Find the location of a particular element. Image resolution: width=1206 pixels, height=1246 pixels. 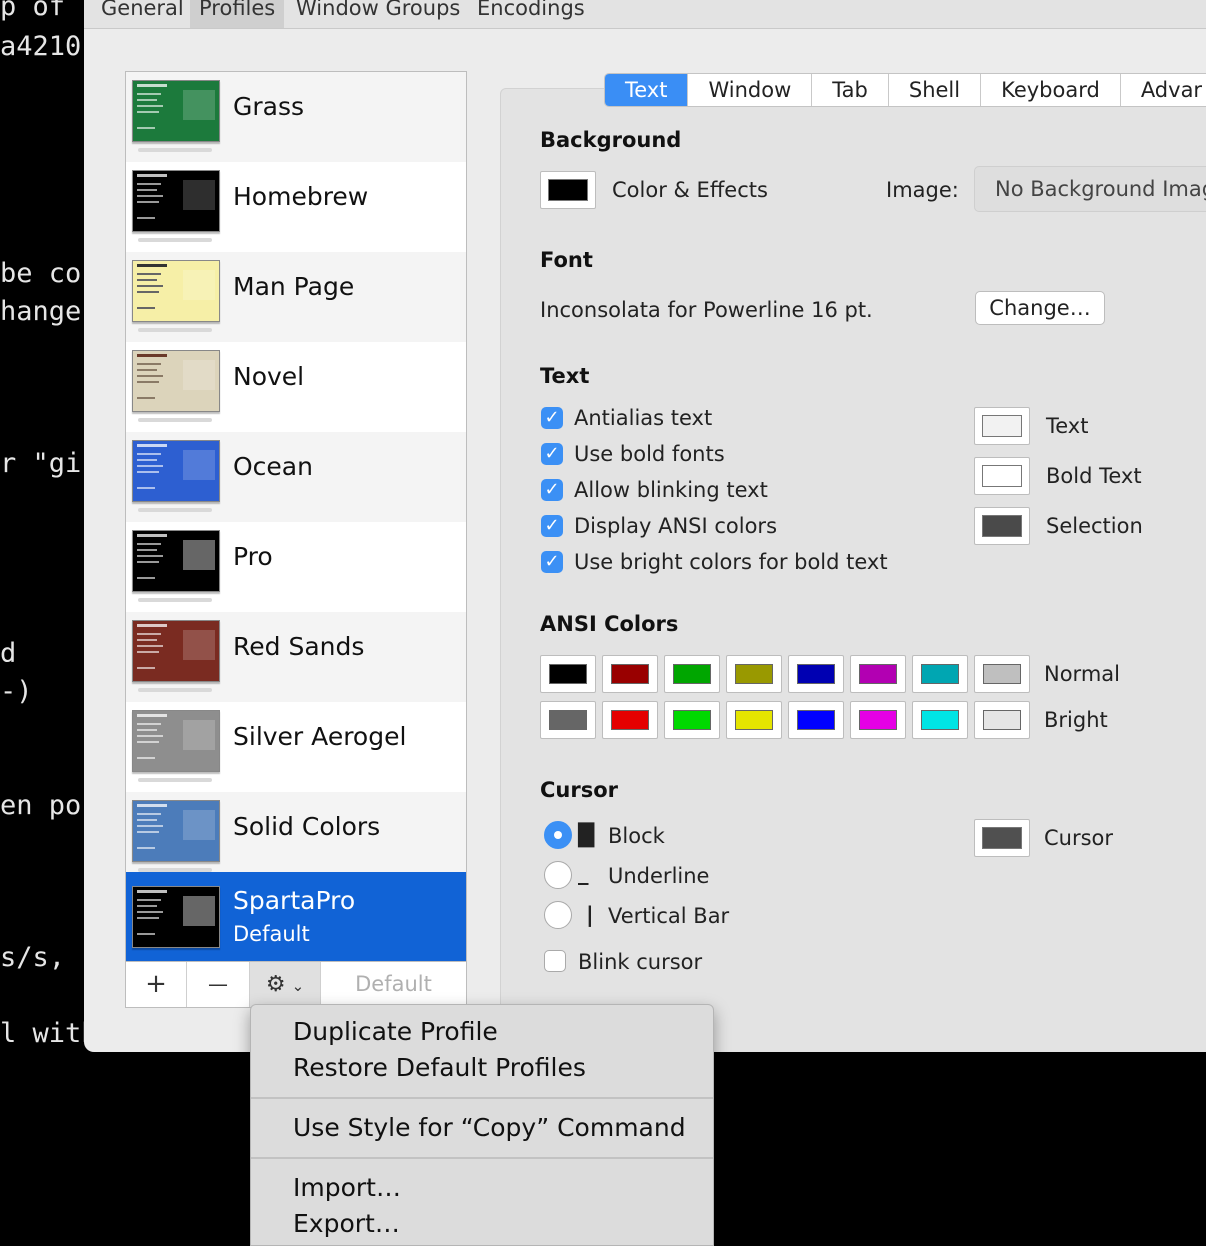

profile-list-bar: + — ⚙ ⌄ Default is located at coordinates (296, 984).